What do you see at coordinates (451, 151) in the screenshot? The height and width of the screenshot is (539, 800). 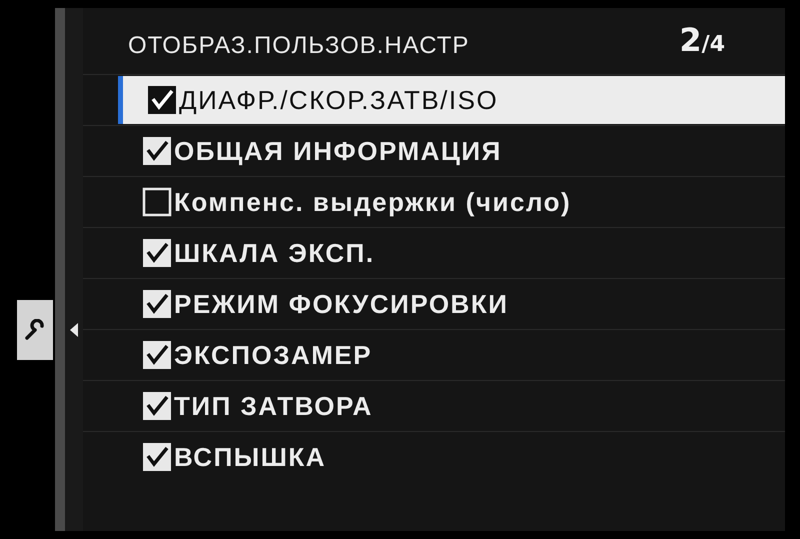 I see `menu-item: ОБЩАЯ ИНФОРМАЦИЯ` at bounding box center [451, 151].